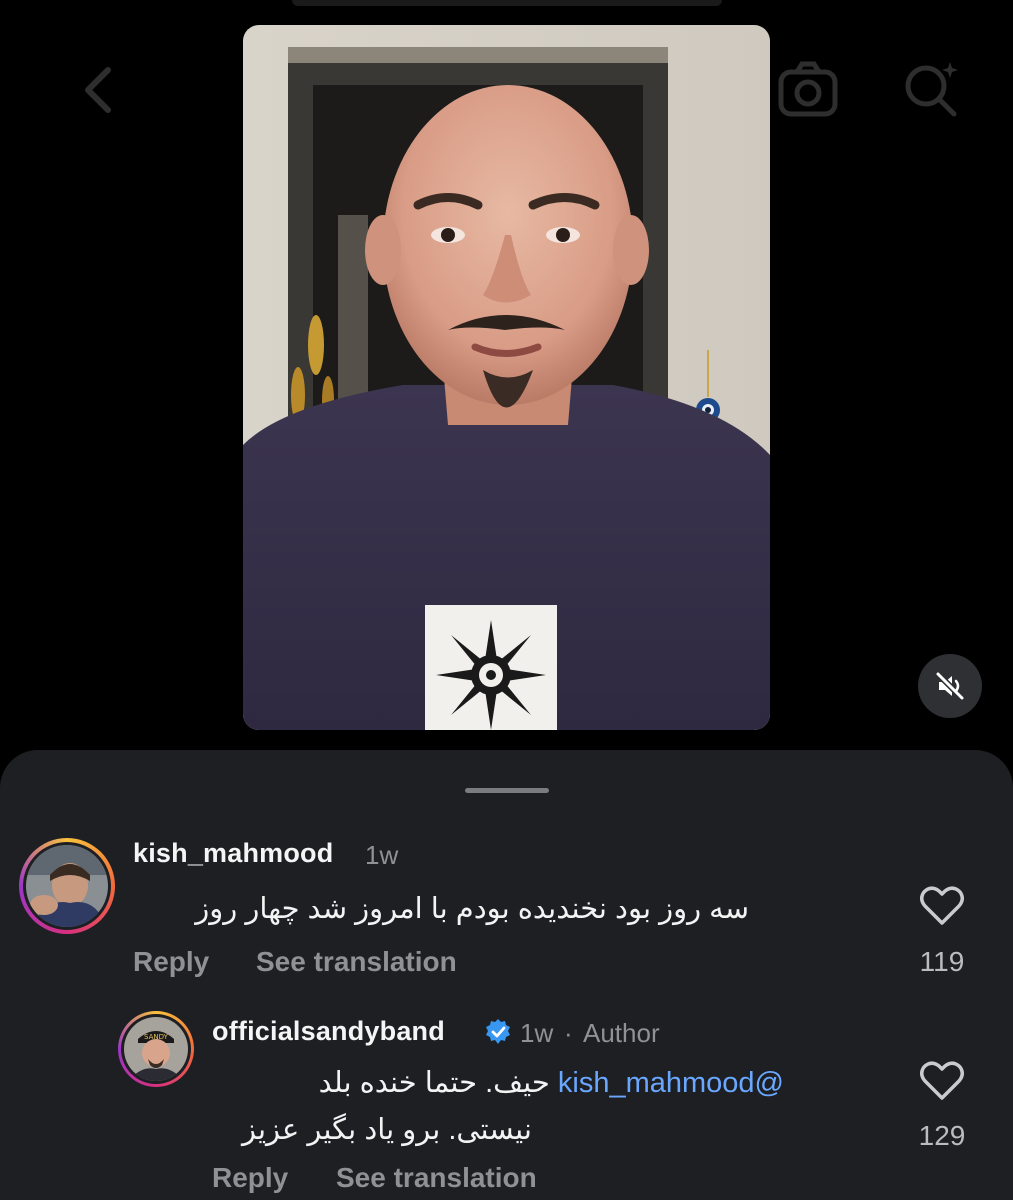 The height and width of the screenshot is (1200, 1013). Describe the element at coordinates (507, 3) in the screenshot. I see `top-notch` at that location.